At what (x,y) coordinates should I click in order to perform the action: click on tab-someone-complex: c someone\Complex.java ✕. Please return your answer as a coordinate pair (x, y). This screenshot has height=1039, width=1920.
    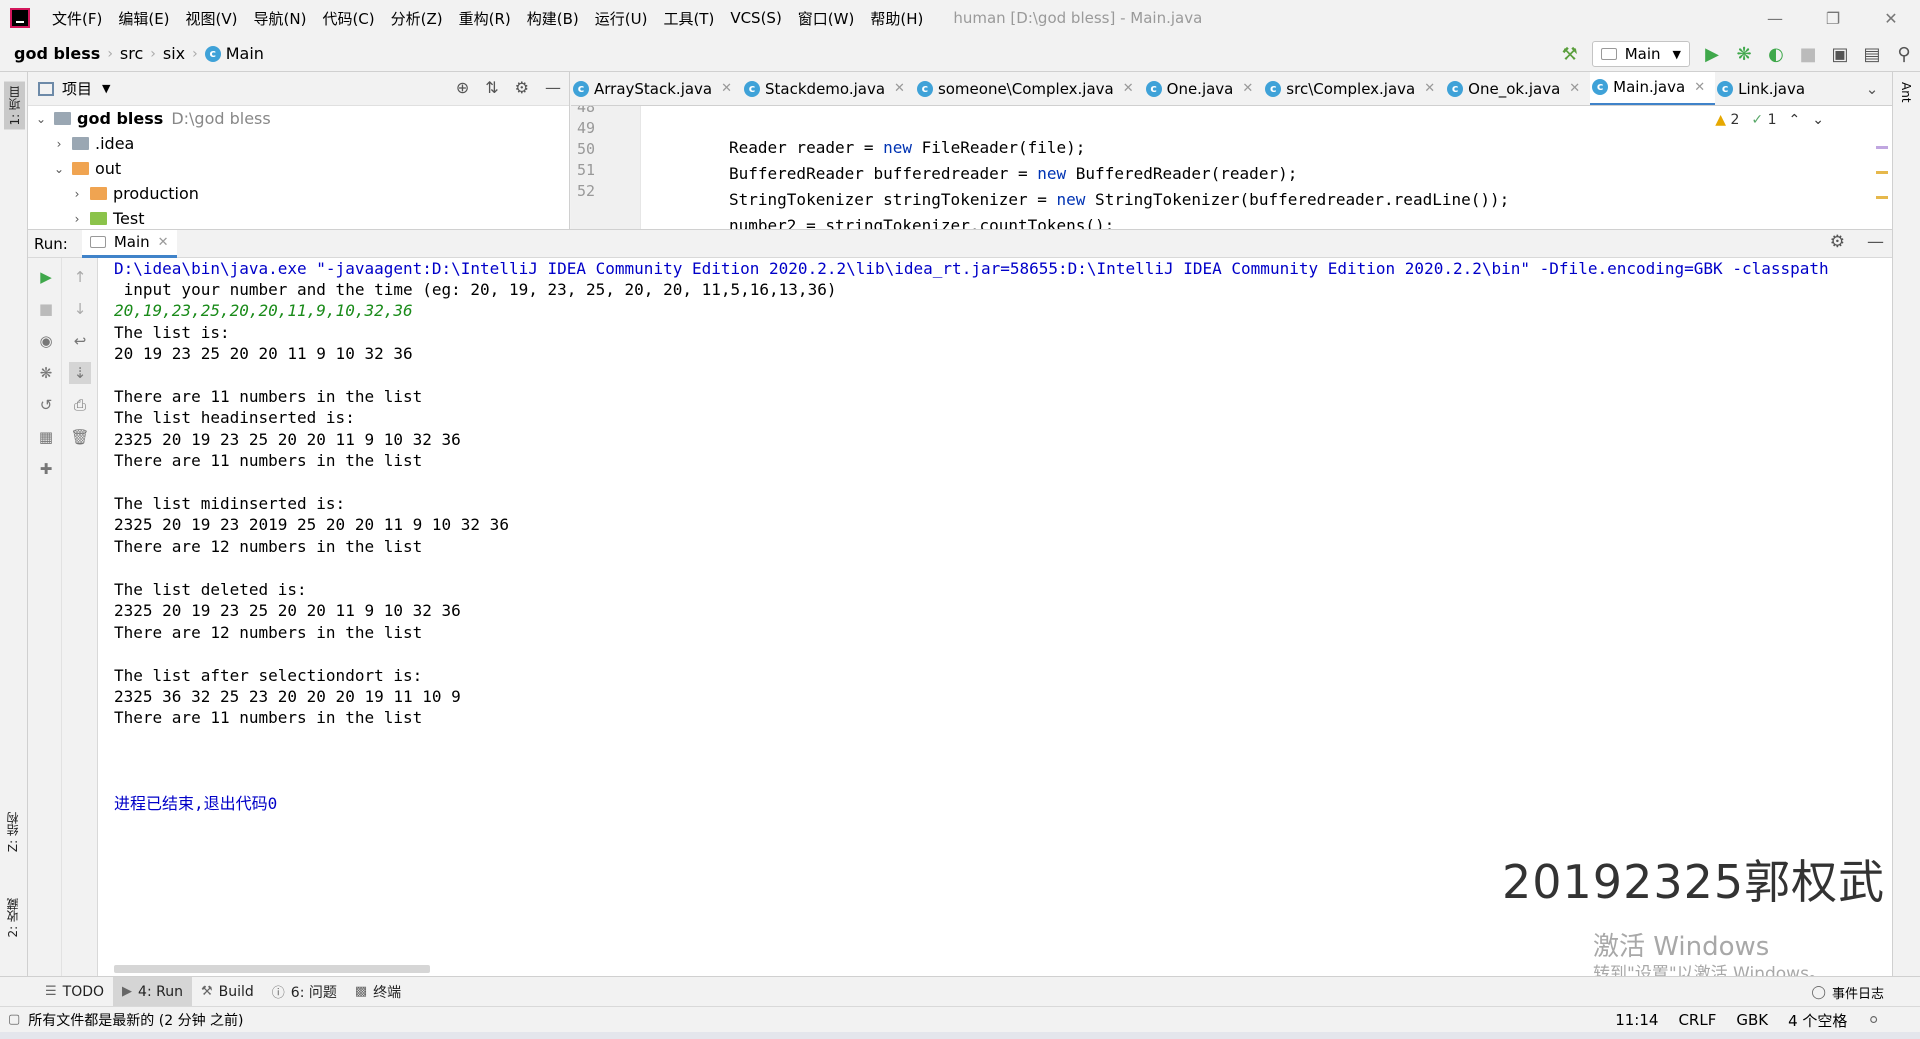
    Looking at the image, I should click on (1029, 88).